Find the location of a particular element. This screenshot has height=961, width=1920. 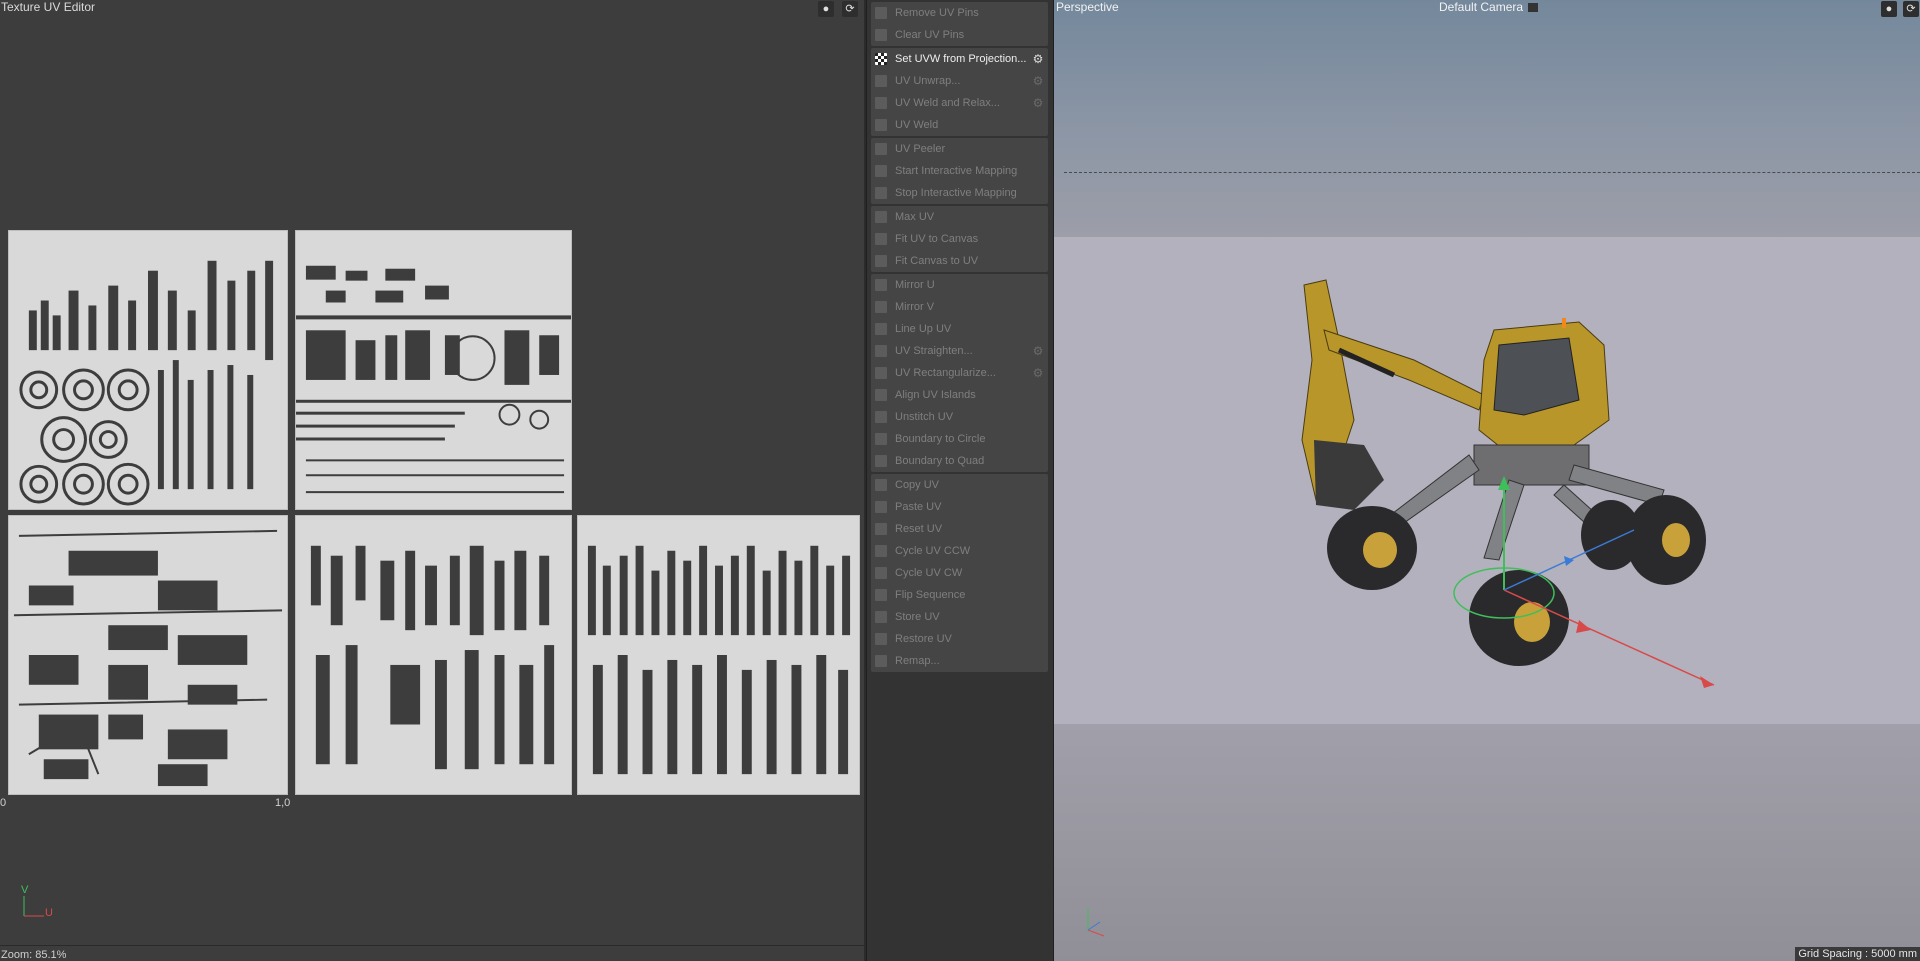

command-item: Cycle UV CCW is located at coordinates (959, 551).